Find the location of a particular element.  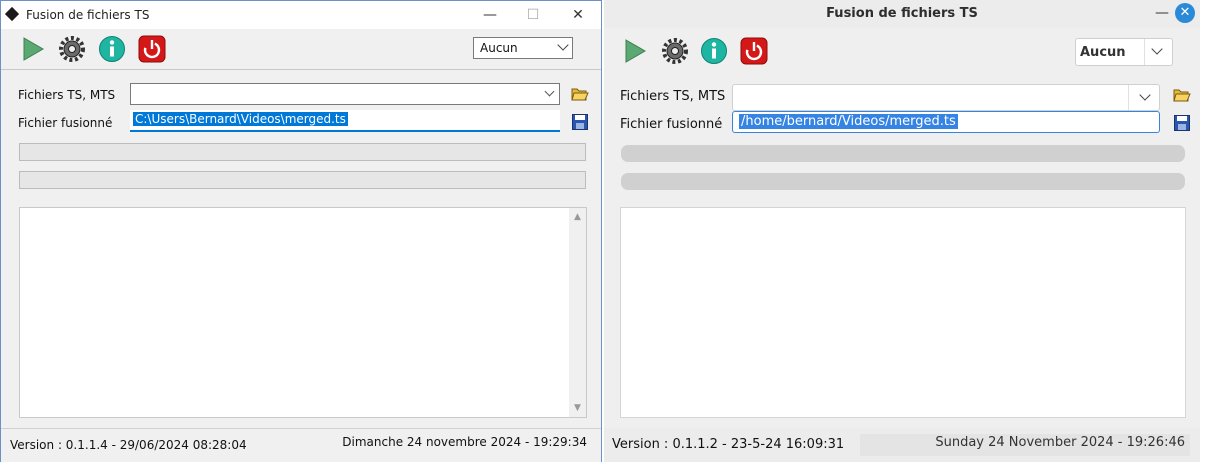

merged-file-input: C:\Users\Bernard\Videos\merged.ts is located at coordinates (345, 121).